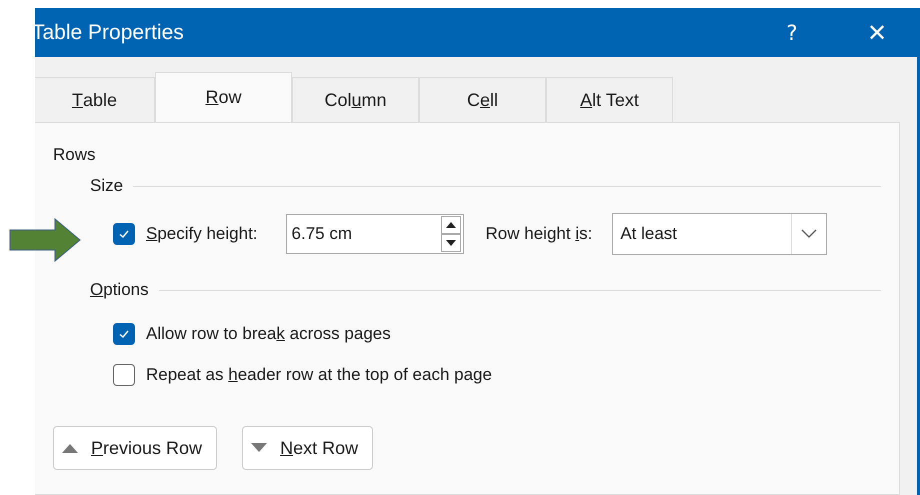 This screenshot has width=920, height=495. I want to click on checkbox-label: Allow row to break across pages, so click(268, 334).